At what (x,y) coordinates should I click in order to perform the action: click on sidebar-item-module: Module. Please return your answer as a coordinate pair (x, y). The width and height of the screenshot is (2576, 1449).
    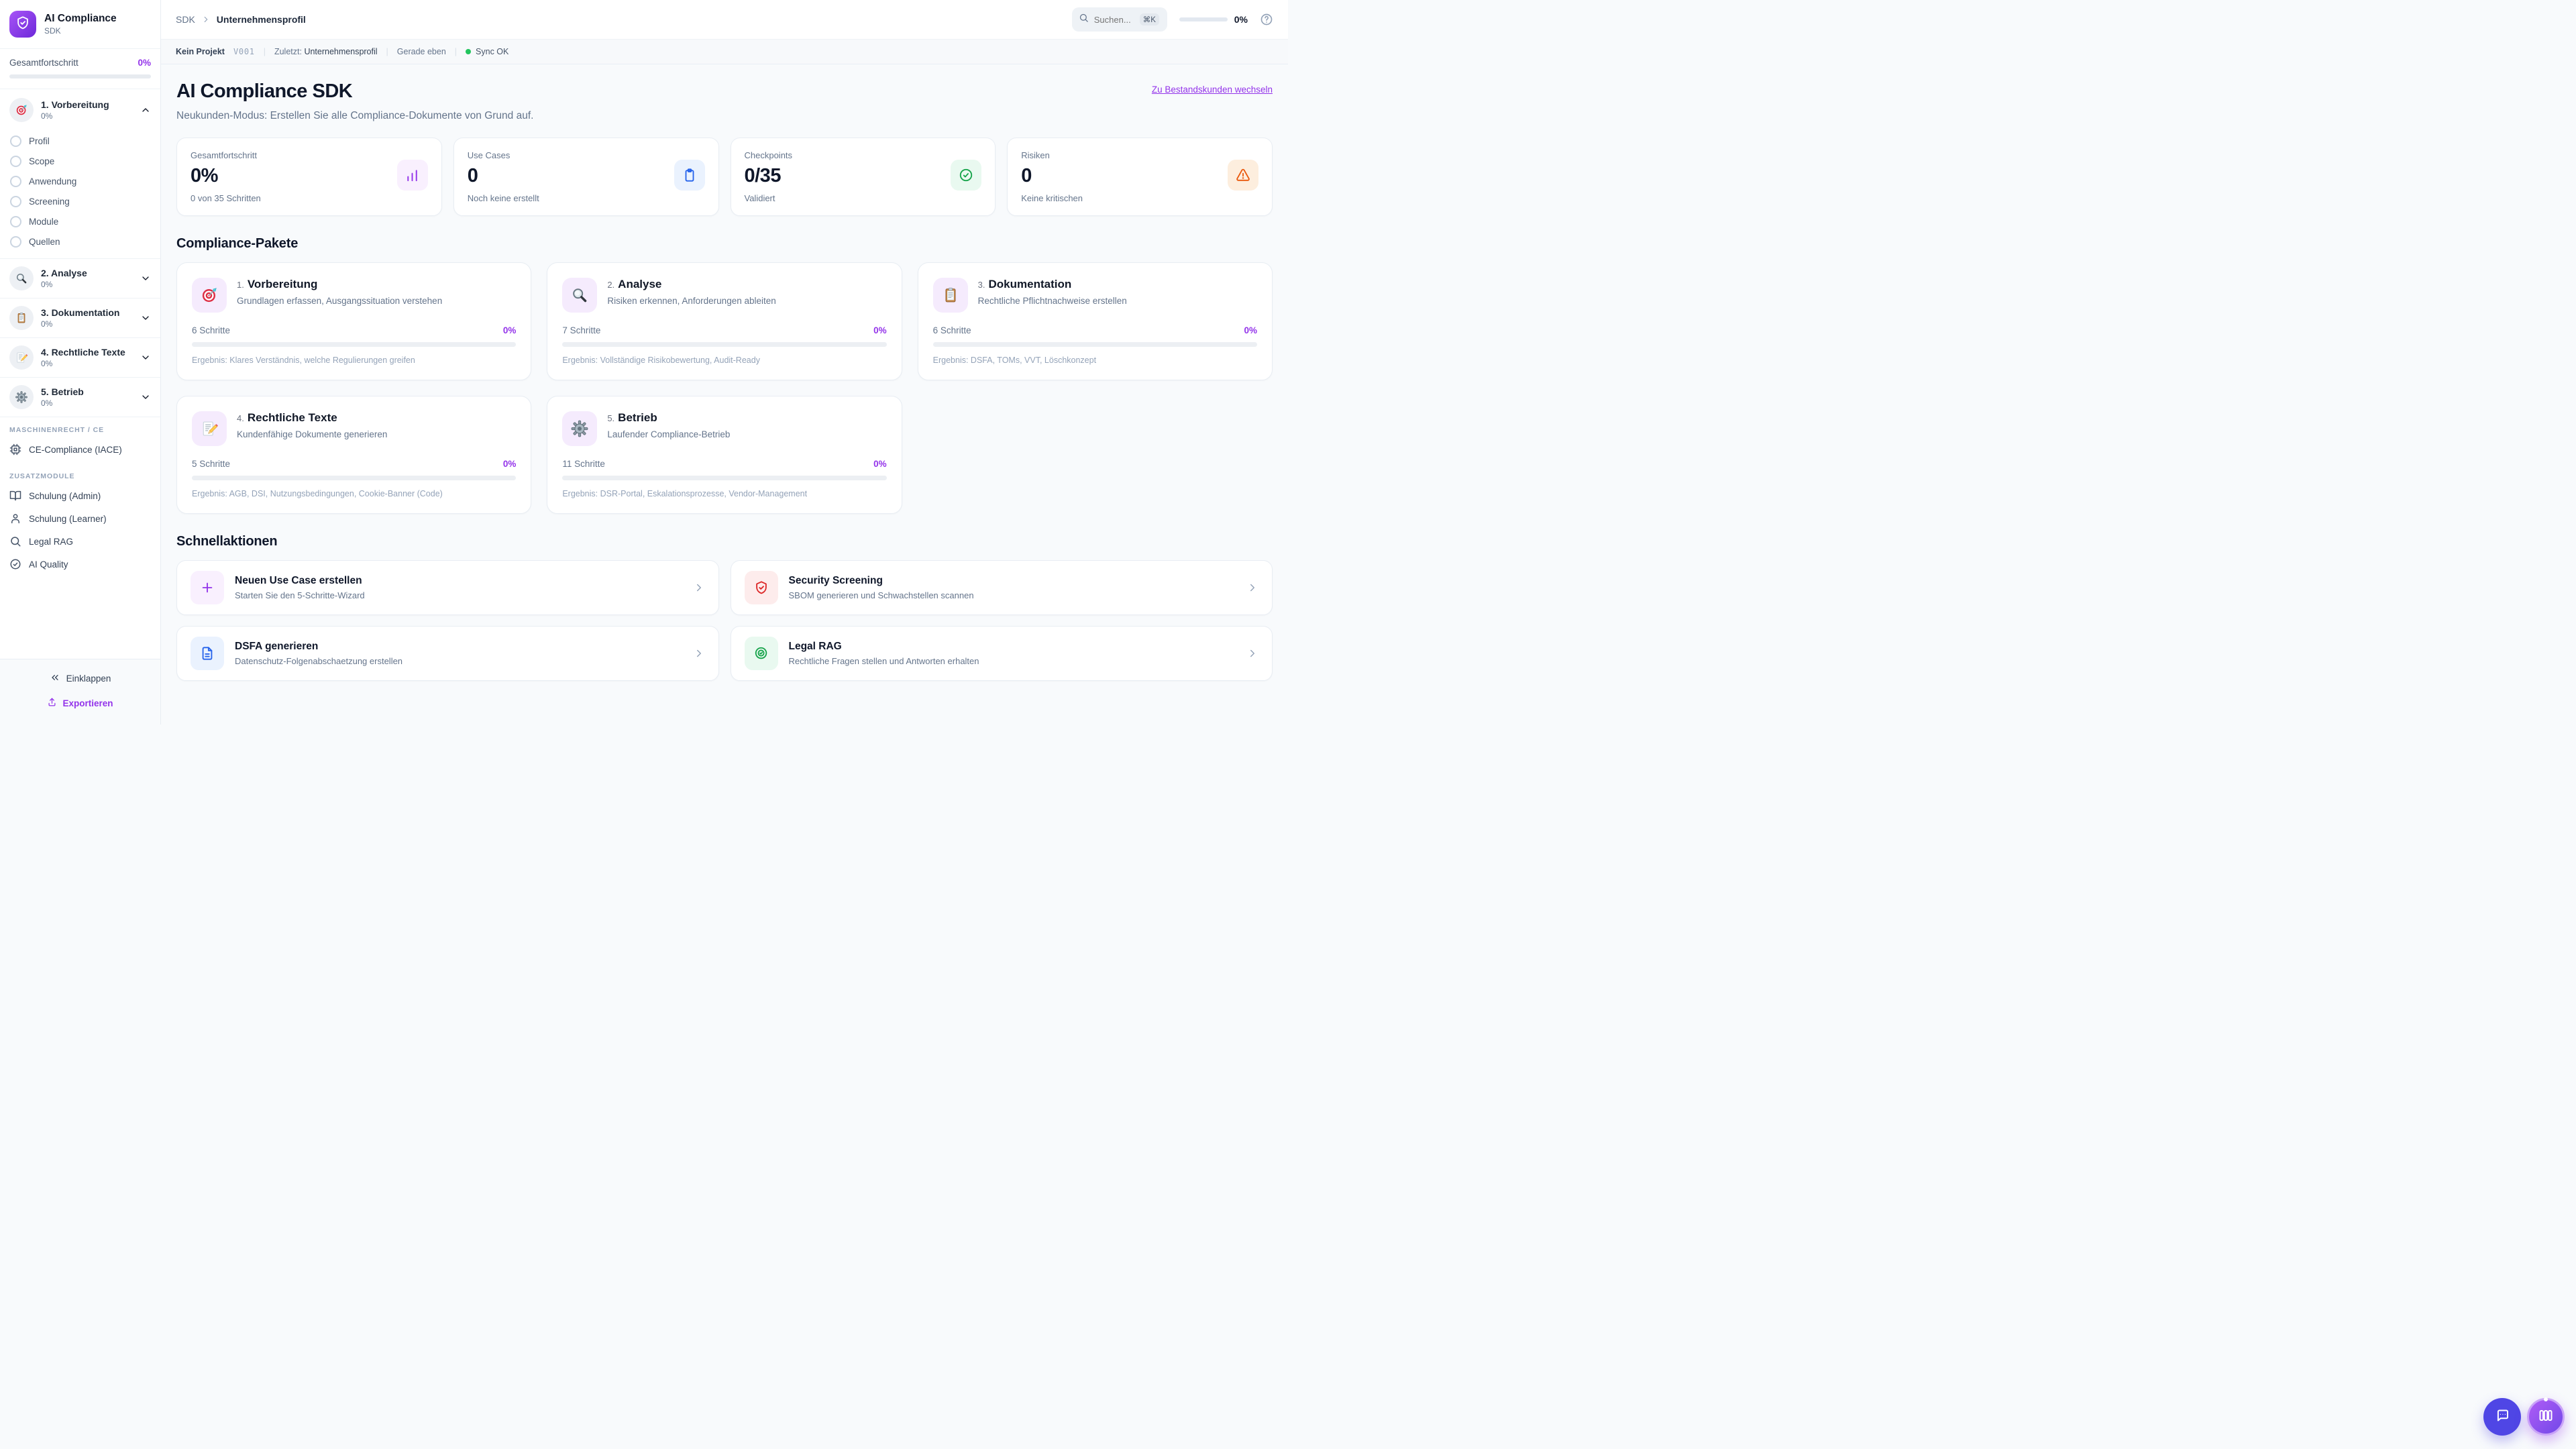
    Looking at the image, I should click on (80, 221).